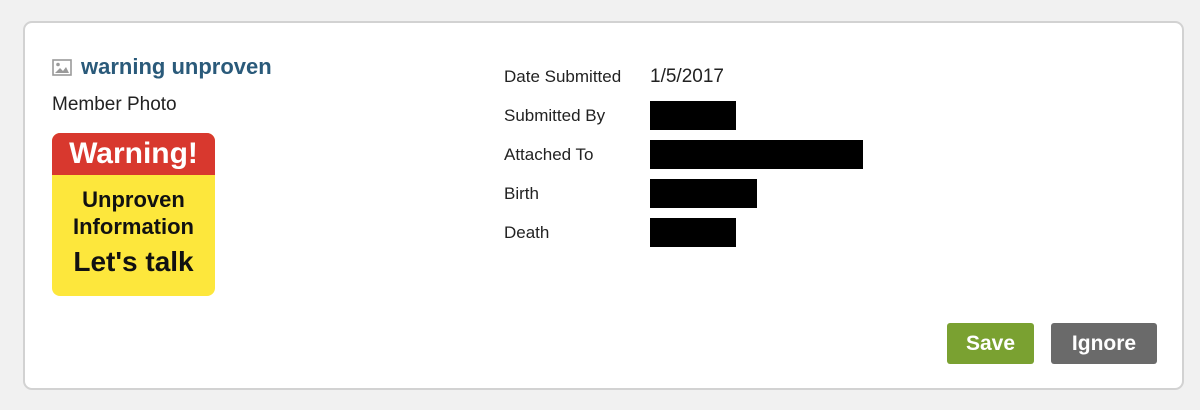  What do you see at coordinates (133, 226) in the screenshot?
I see `thumbnail-line-2: Information` at bounding box center [133, 226].